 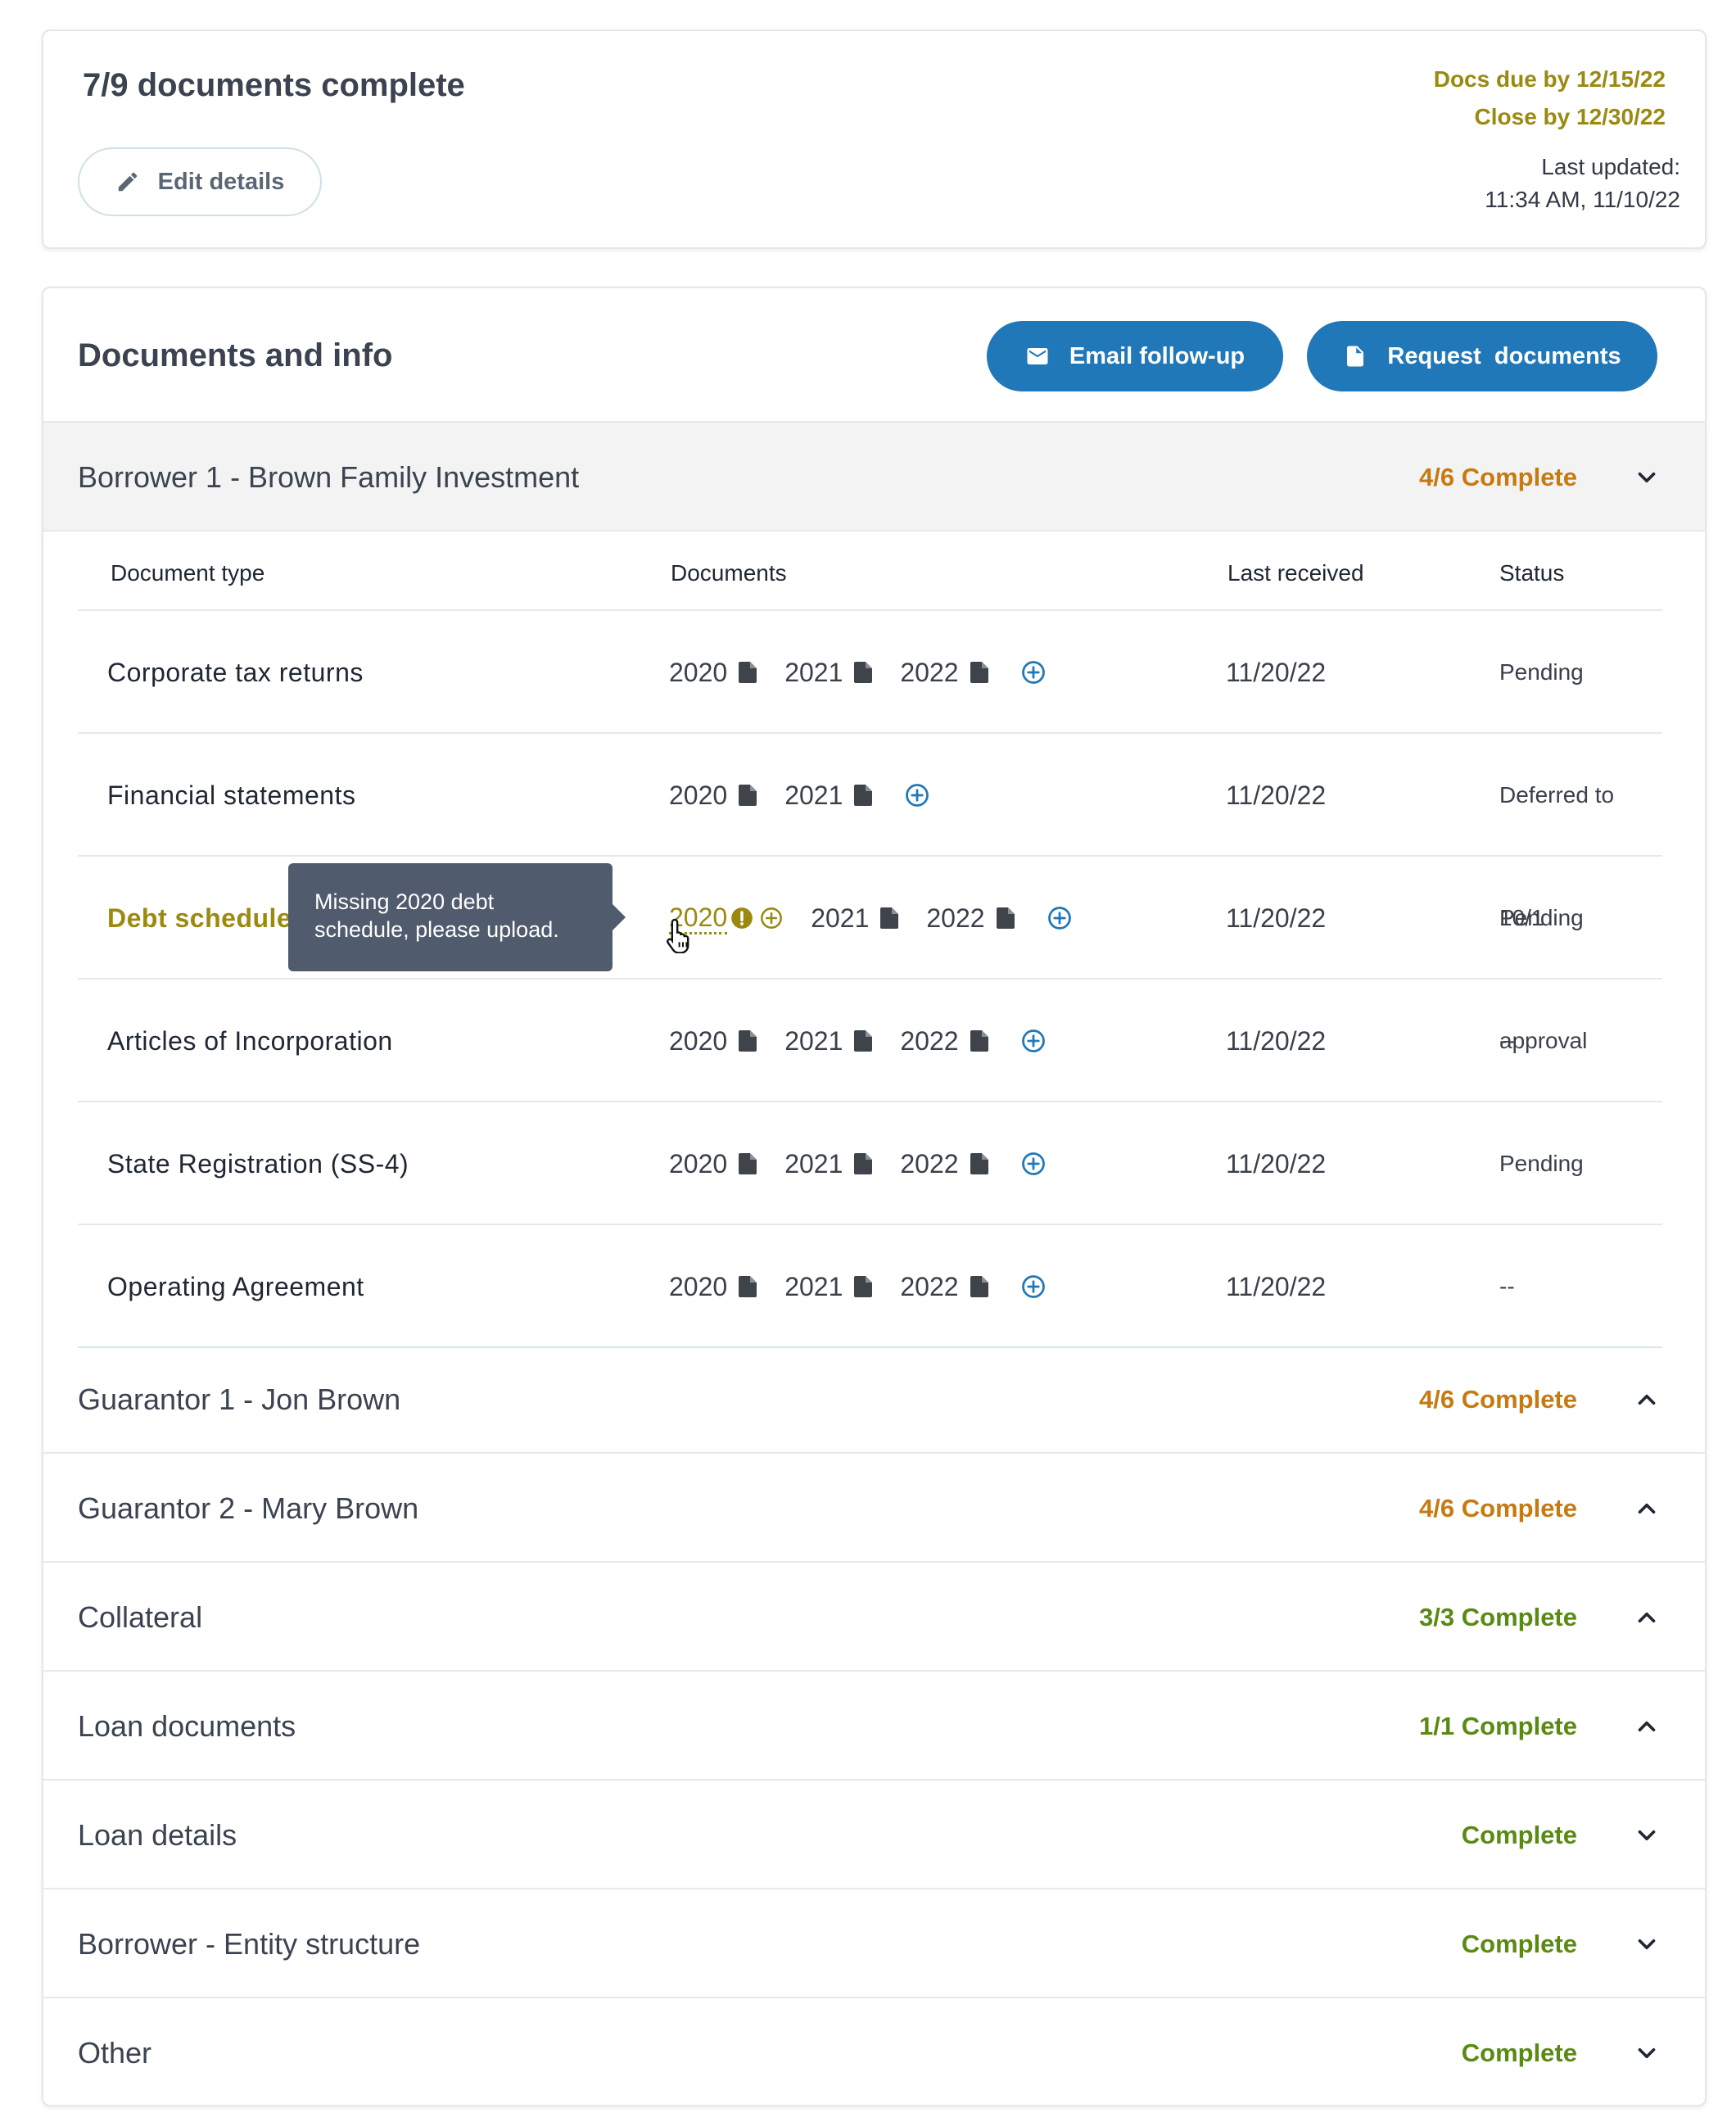 What do you see at coordinates (1532, 573) in the screenshot?
I see `header-status: Status` at bounding box center [1532, 573].